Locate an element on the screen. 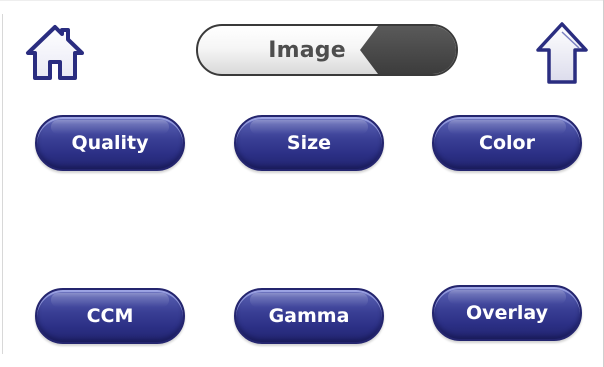 The height and width of the screenshot is (367, 604). quality-button: Quality is located at coordinates (110, 143).